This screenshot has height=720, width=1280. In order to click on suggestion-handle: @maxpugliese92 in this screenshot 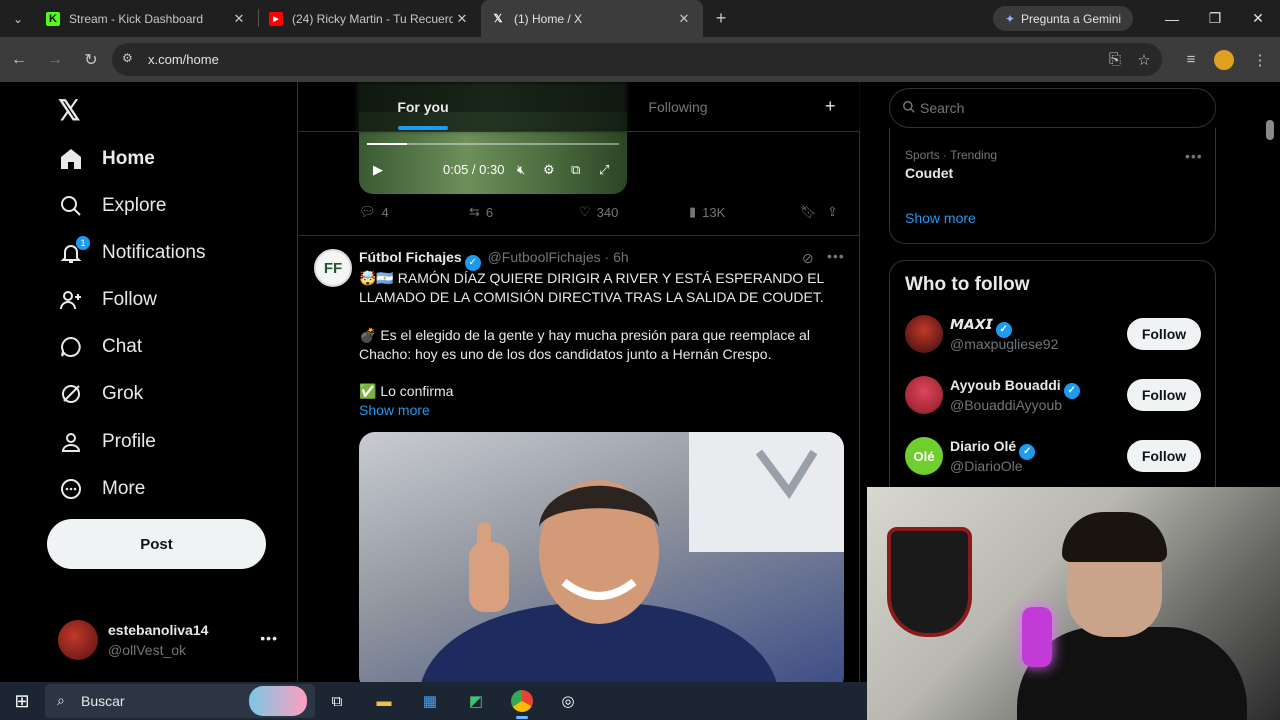, I will do `click(1004, 344)`.